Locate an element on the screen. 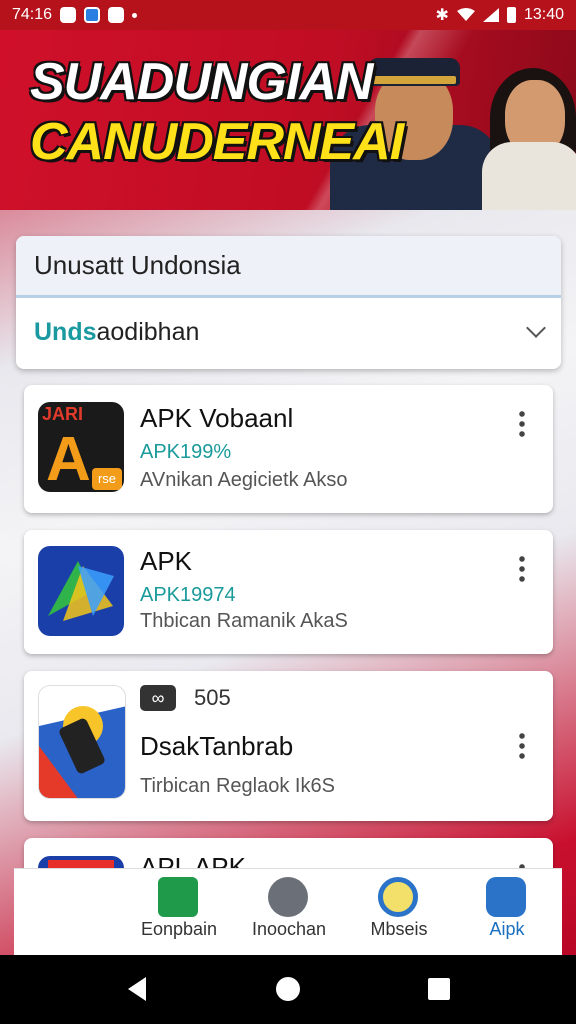  chevron-down-icon is located at coordinates (536, 328).